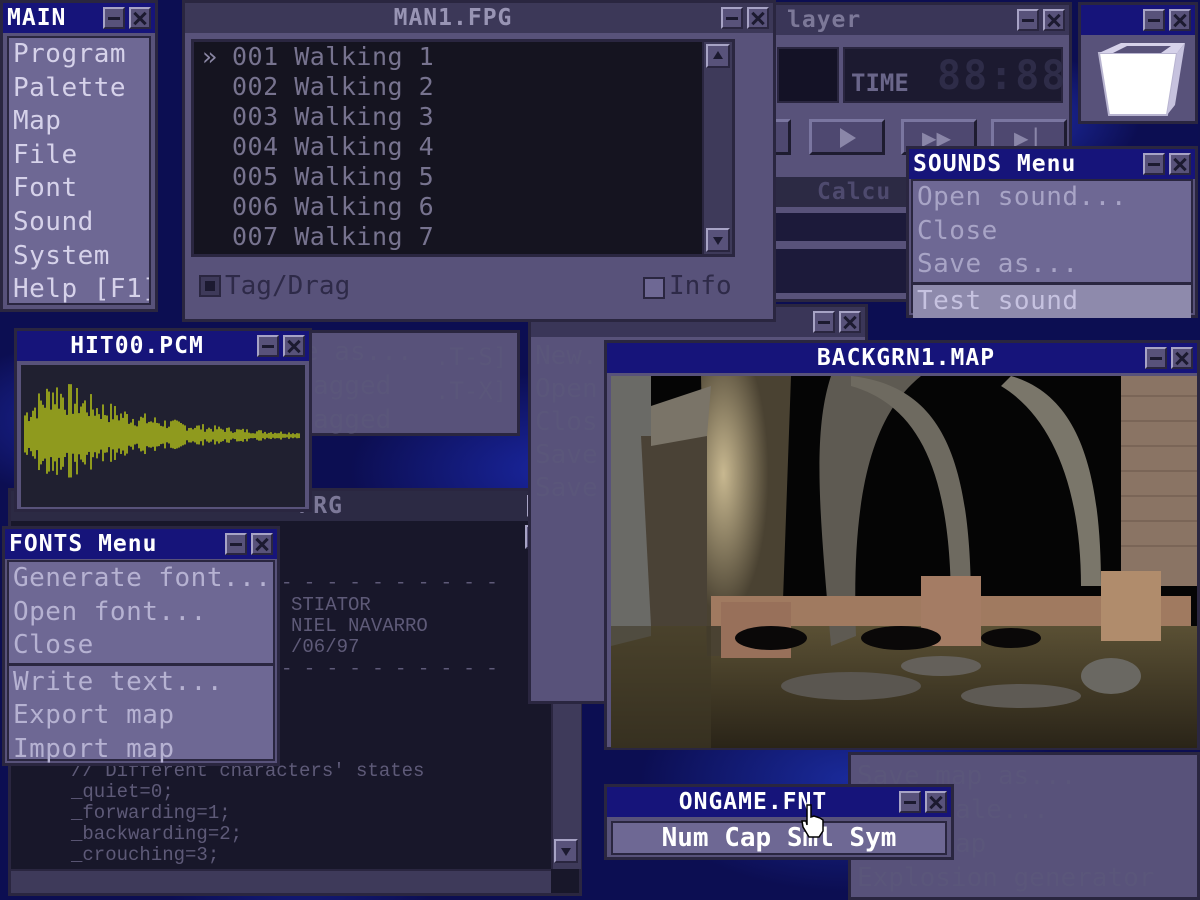 This screenshot has width=1200, height=900. What do you see at coordinates (333, 176) in the screenshot?
I see `list-item-label: 005 Walking 5` at bounding box center [333, 176].